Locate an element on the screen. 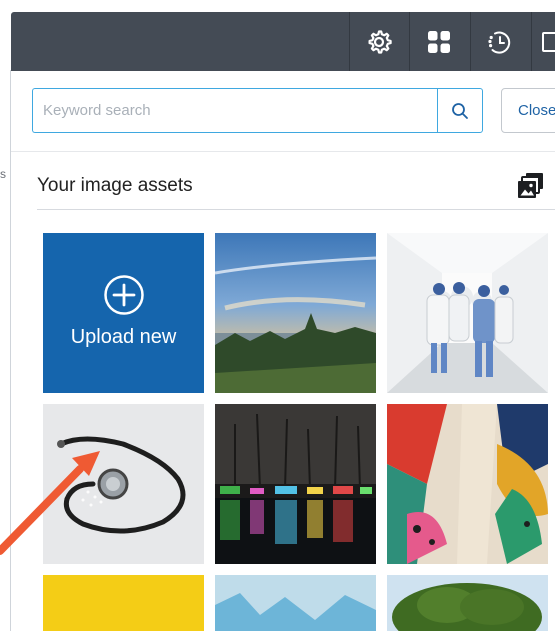 The width and height of the screenshot is (555, 631). history-button is located at coordinates (499, 41).